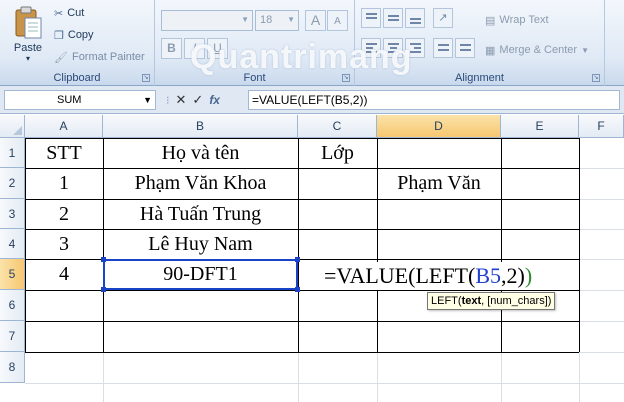  I want to click on column-header-b: B, so click(200, 126).